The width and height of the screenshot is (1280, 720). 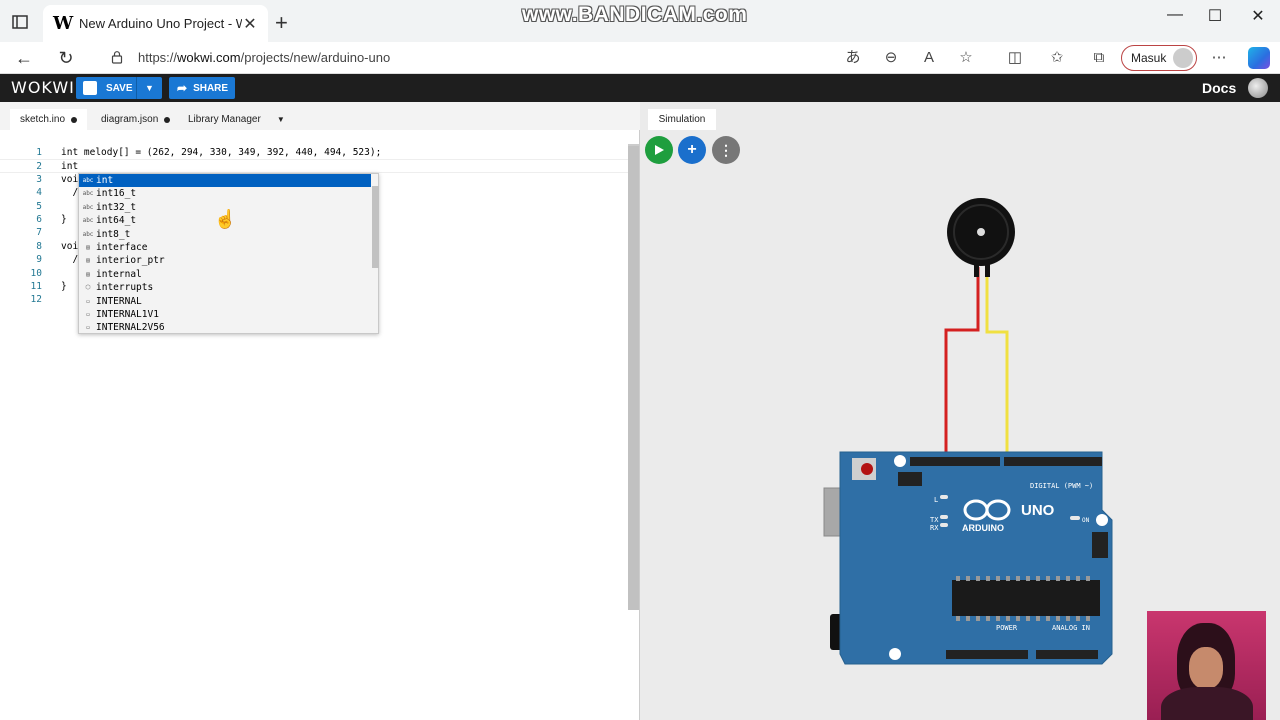 What do you see at coordinates (119, 301) in the screenshot?
I see `suggestion-label: INTERNAL` at bounding box center [119, 301].